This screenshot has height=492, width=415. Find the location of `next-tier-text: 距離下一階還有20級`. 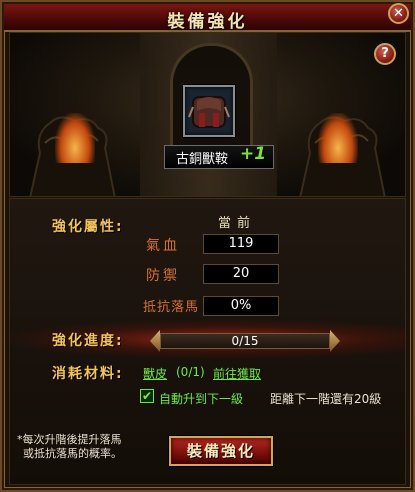

next-tier-text: 距離下一階還有20級 is located at coordinates (326, 399).